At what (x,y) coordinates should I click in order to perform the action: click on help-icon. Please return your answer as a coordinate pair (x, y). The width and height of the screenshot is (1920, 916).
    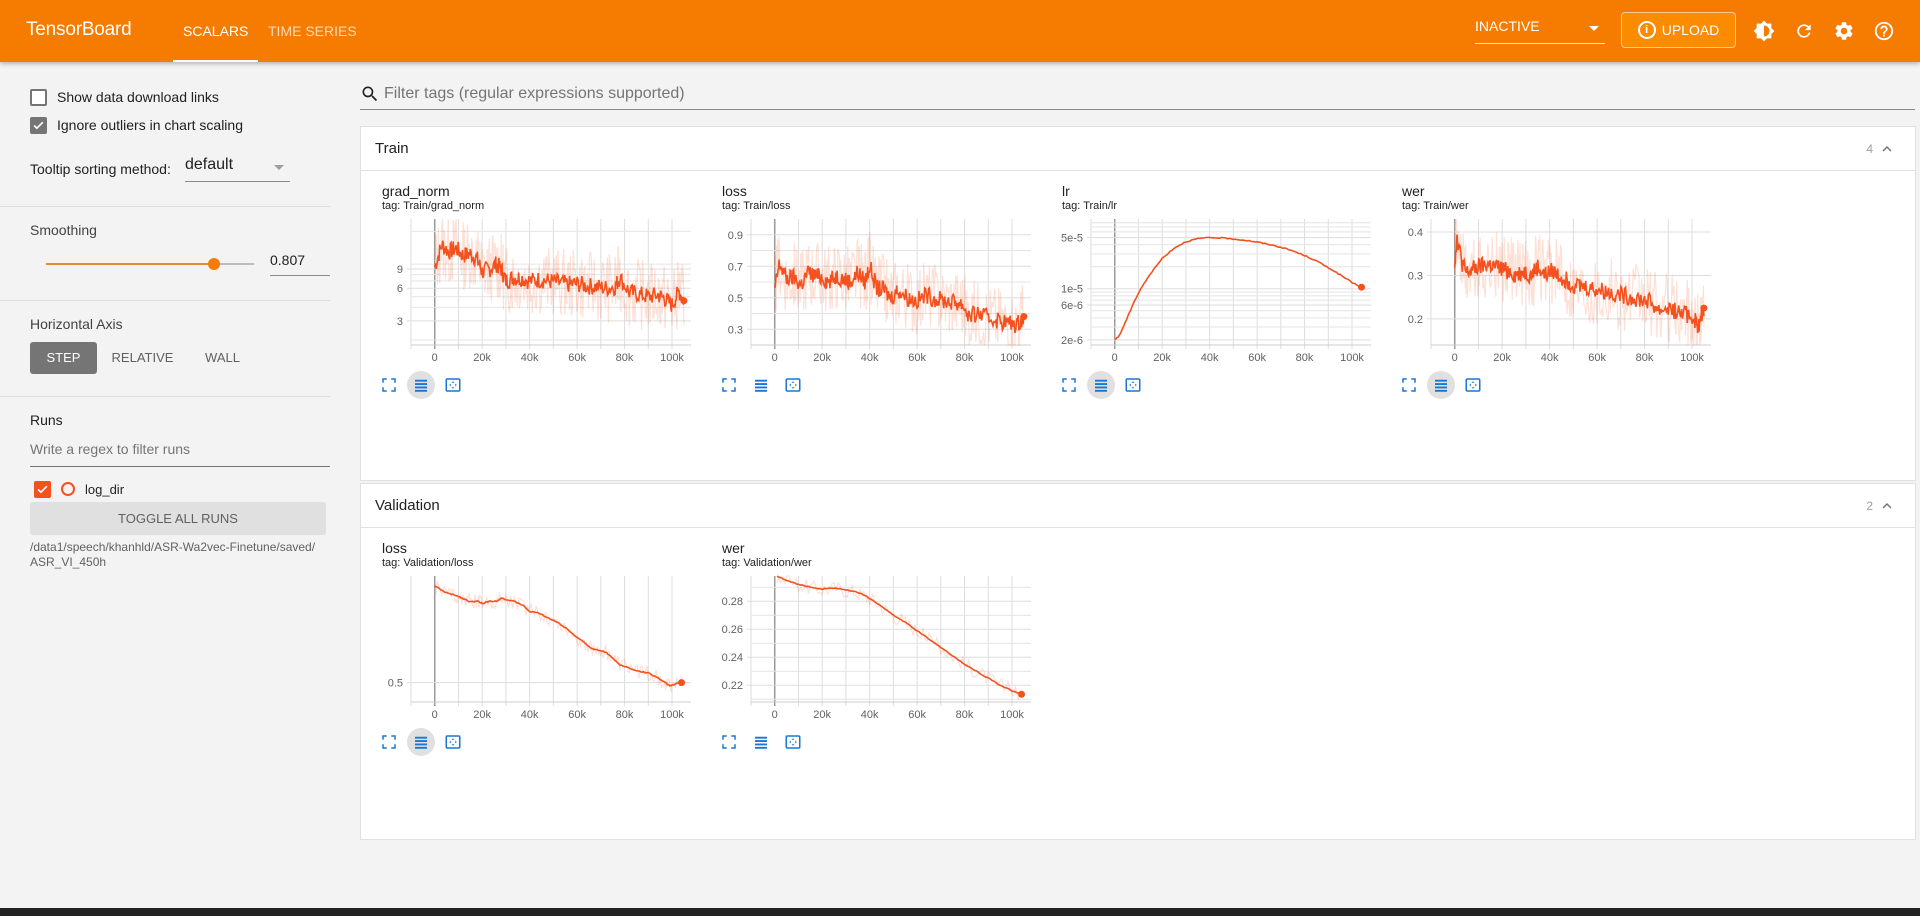
    Looking at the image, I should click on (1884, 31).